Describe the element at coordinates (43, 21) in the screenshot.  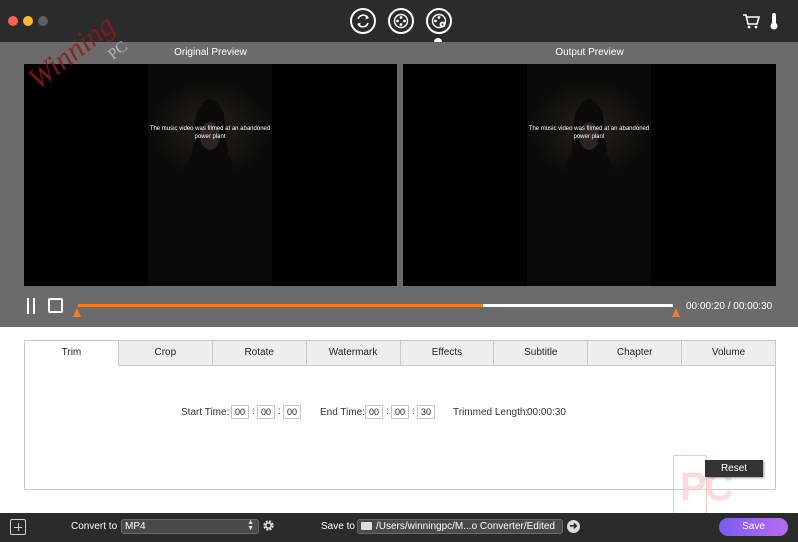
I see `zoom-window-button` at that location.